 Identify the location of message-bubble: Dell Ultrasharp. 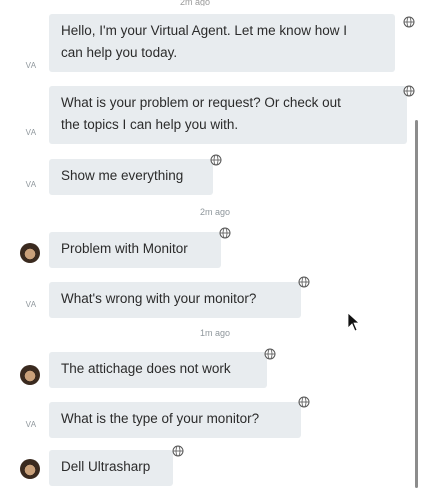
(111, 468).